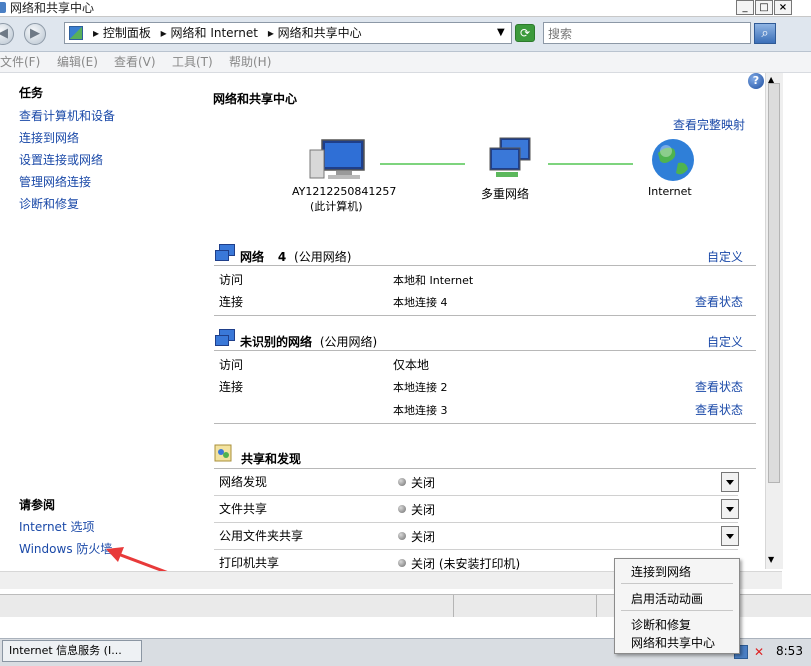 This screenshot has height=666, width=811. I want to click on network-2-connection-value-1: 本地连接 2, so click(420, 387).